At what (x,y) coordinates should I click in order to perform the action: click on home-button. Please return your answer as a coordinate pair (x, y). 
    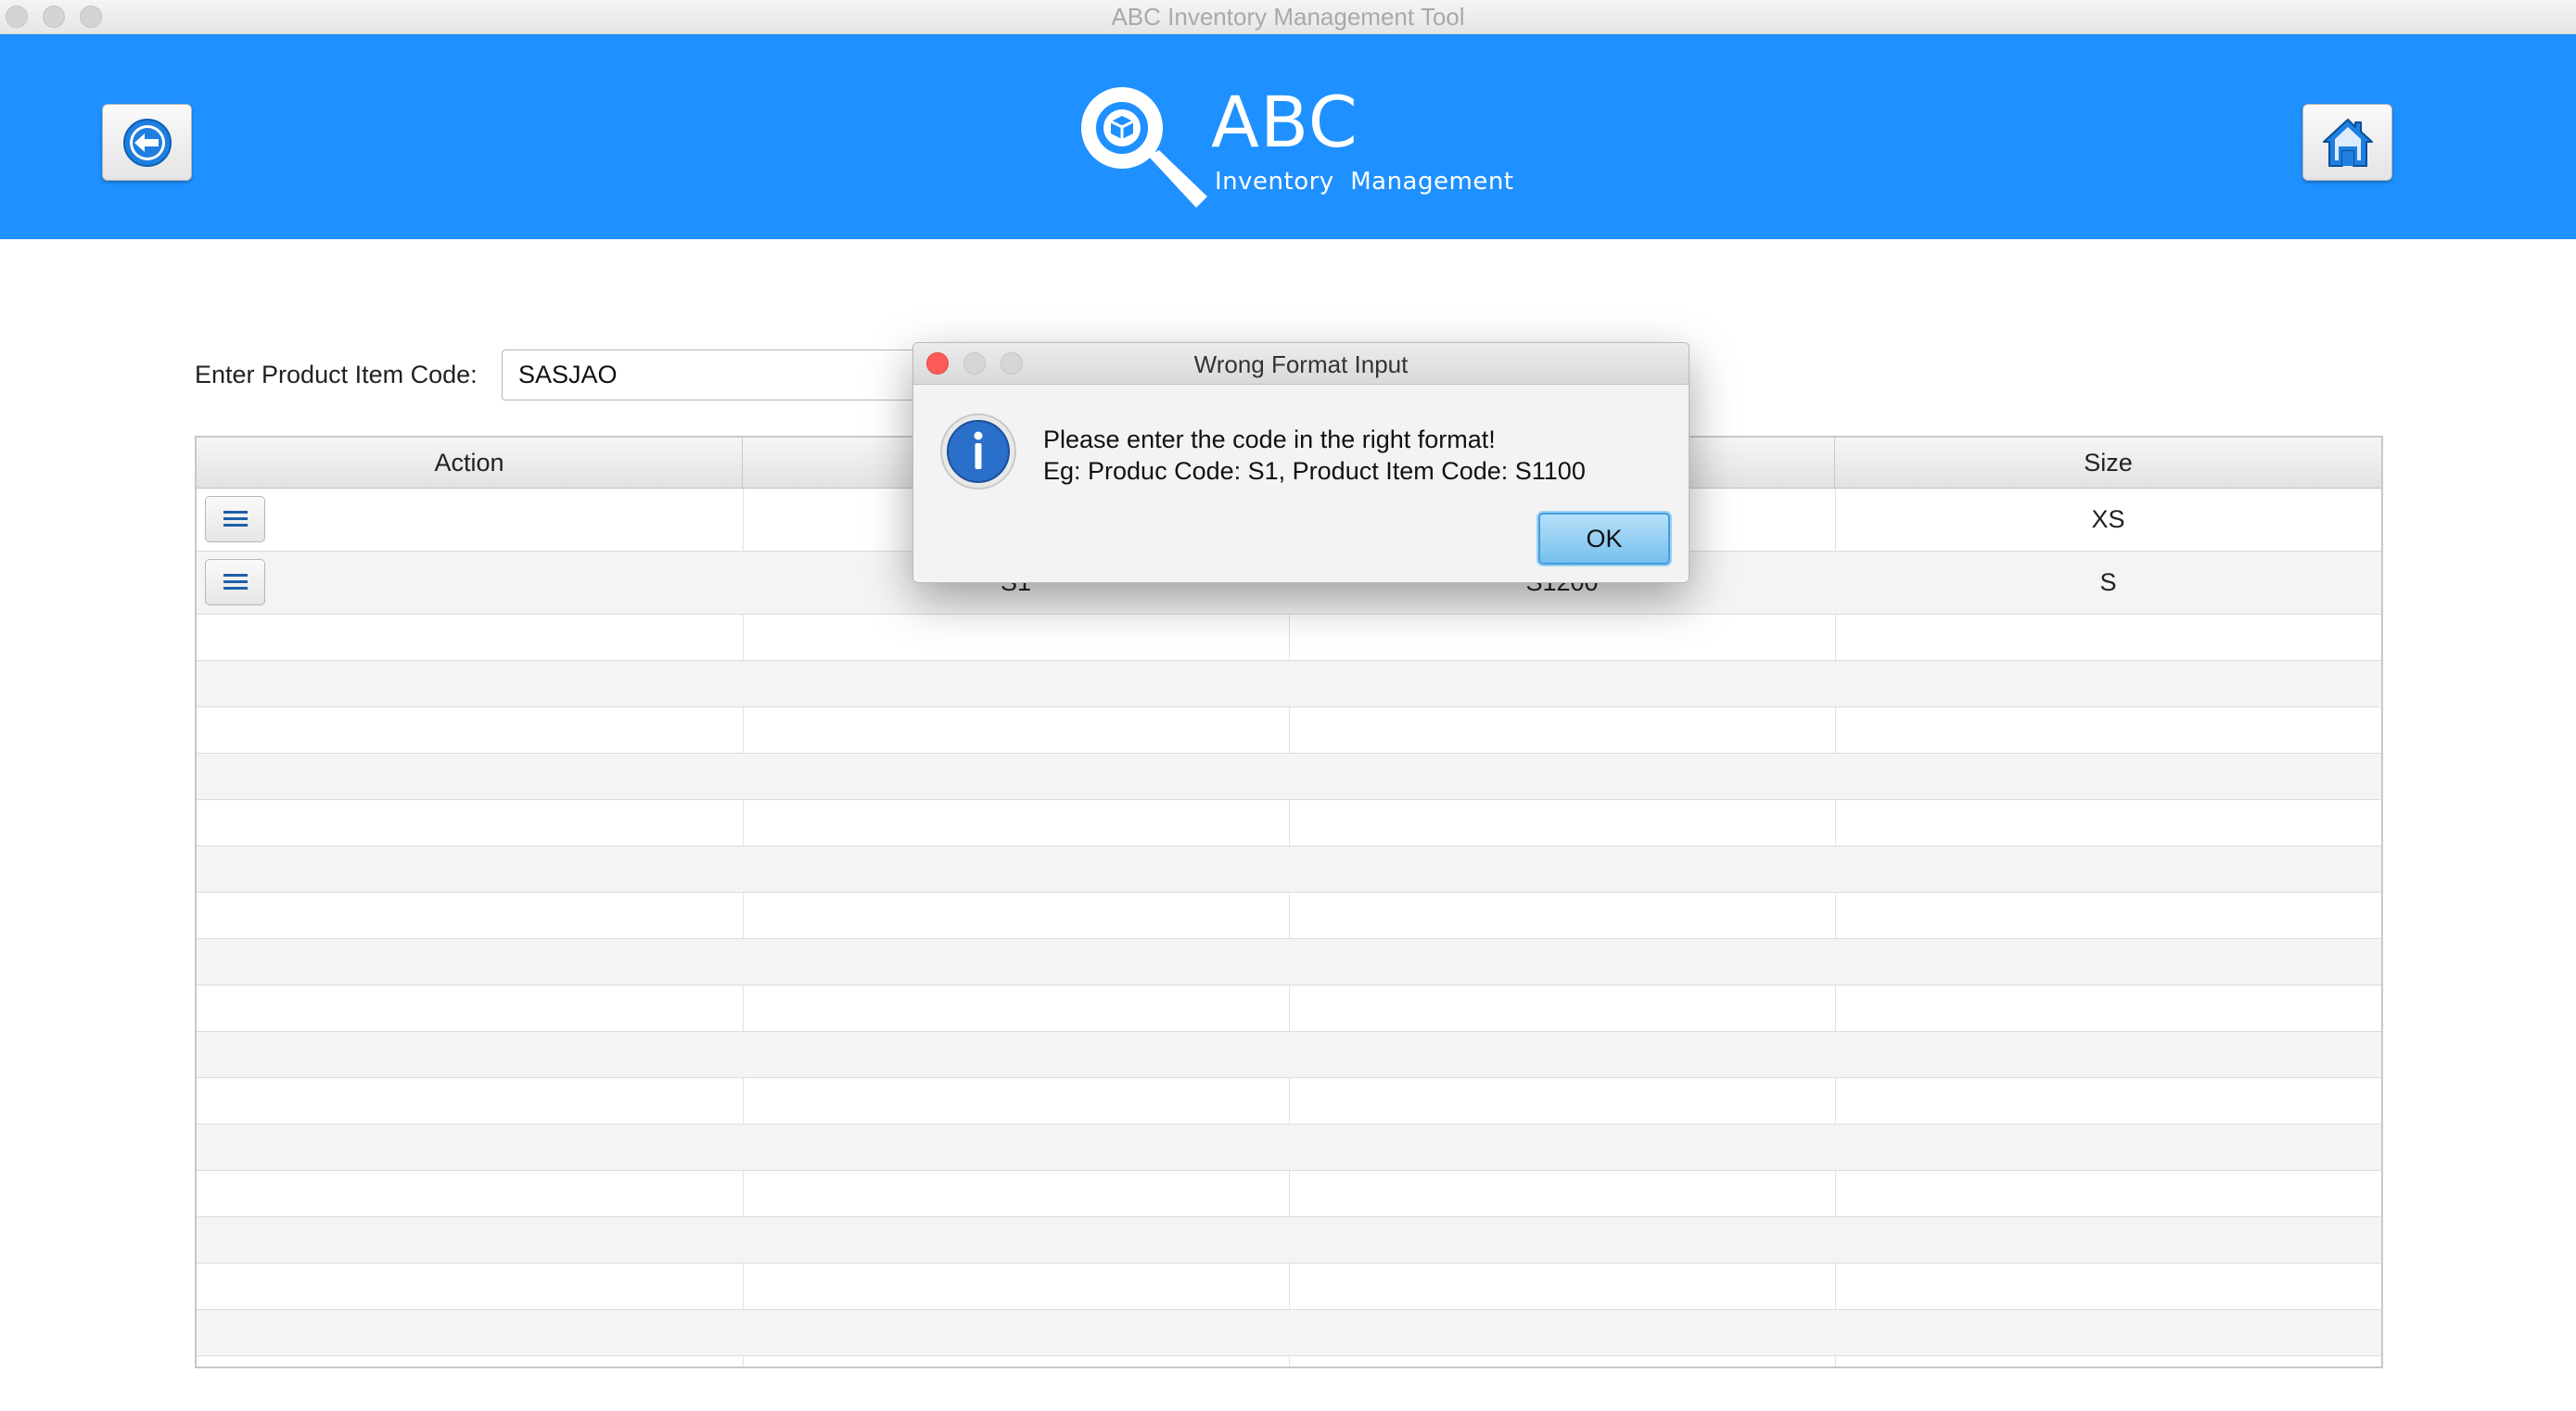
    Looking at the image, I should click on (2347, 143).